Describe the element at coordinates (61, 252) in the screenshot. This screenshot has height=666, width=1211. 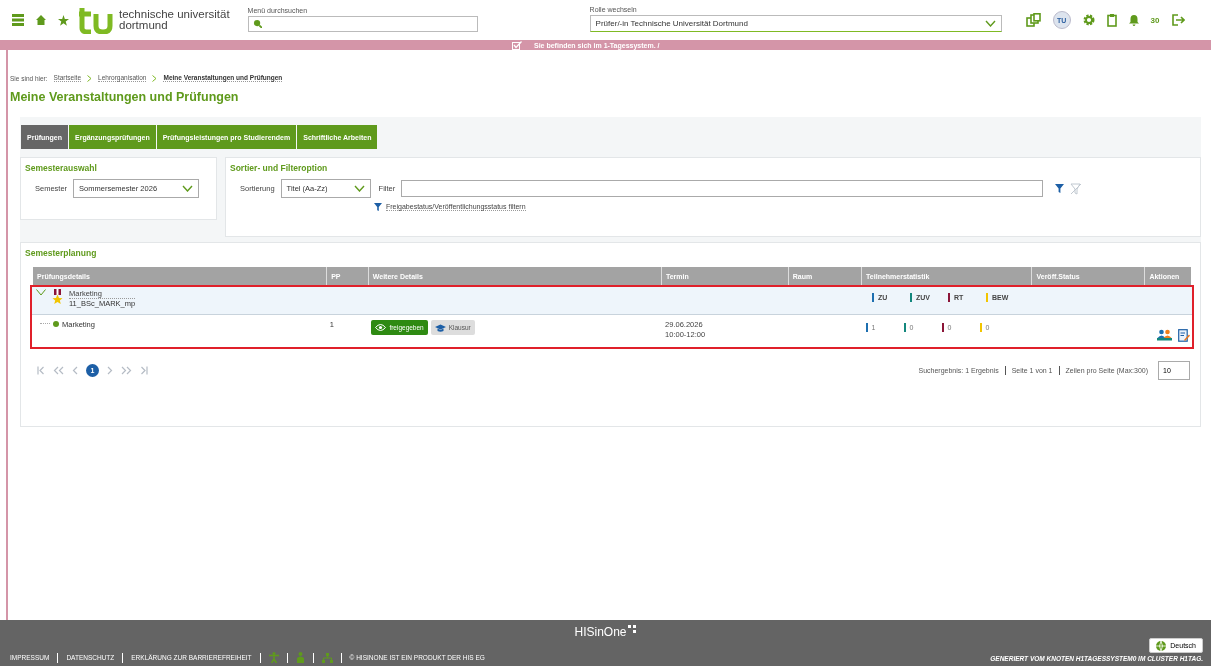
I see `card-title: Semesterplanung` at that location.